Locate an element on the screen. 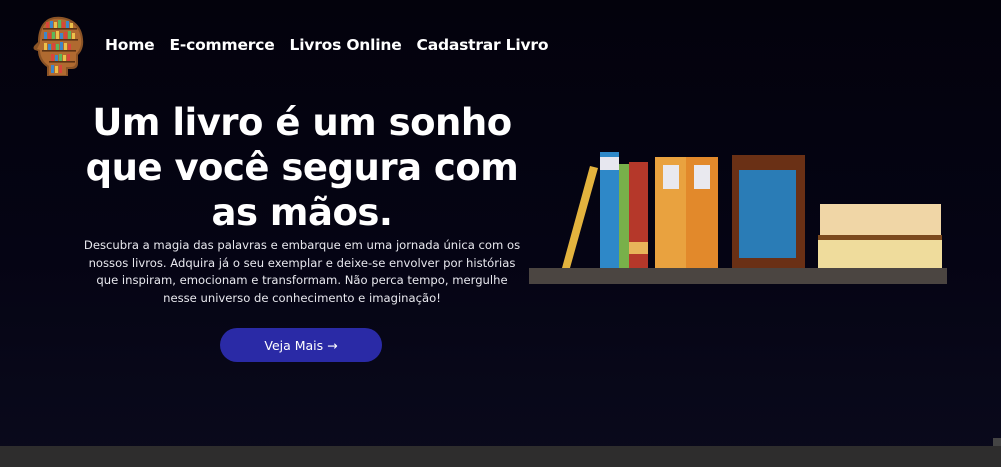 The width and height of the screenshot is (1001, 467). scrollbar-corner is located at coordinates (997, 442).